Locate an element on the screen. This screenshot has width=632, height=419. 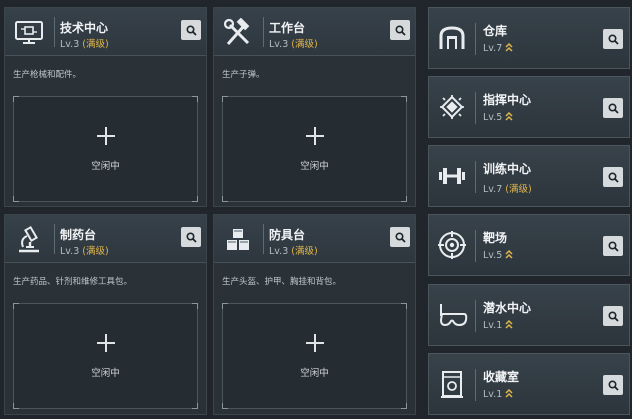
diving-mask-icon is located at coordinates (452, 315).